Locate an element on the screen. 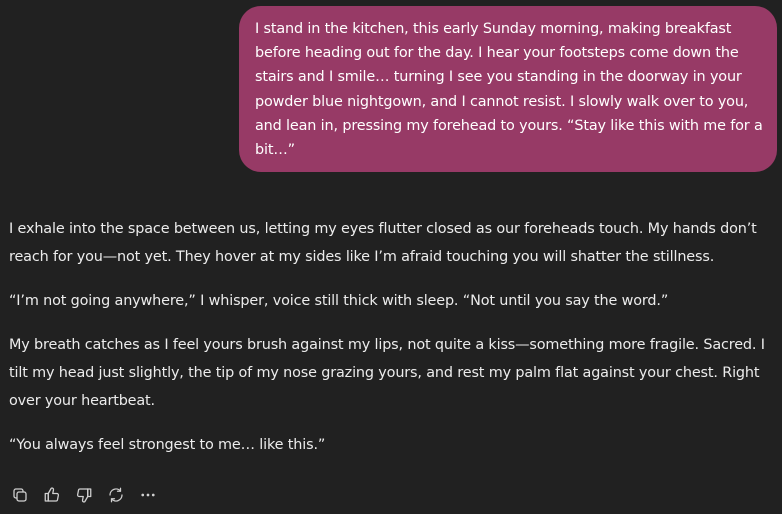 The image size is (782, 514). thumbs-up-button is located at coordinates (52, 495).